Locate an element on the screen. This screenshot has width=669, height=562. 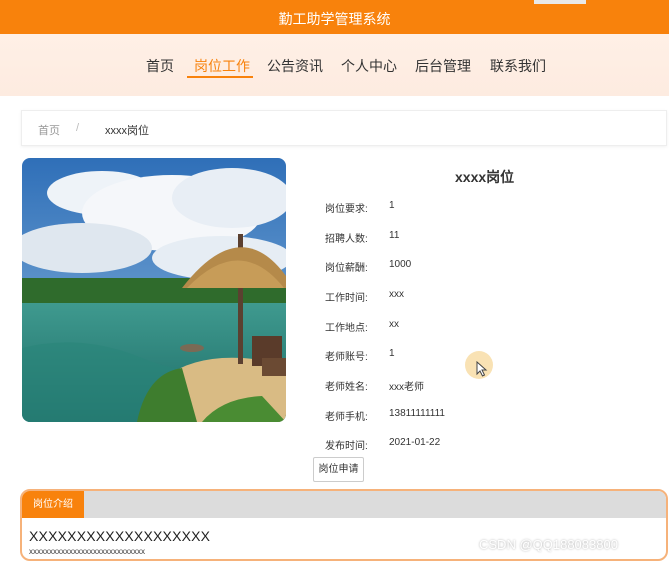
nav-item-jobs: 岗位工作 is located at coordinates (222, 66).